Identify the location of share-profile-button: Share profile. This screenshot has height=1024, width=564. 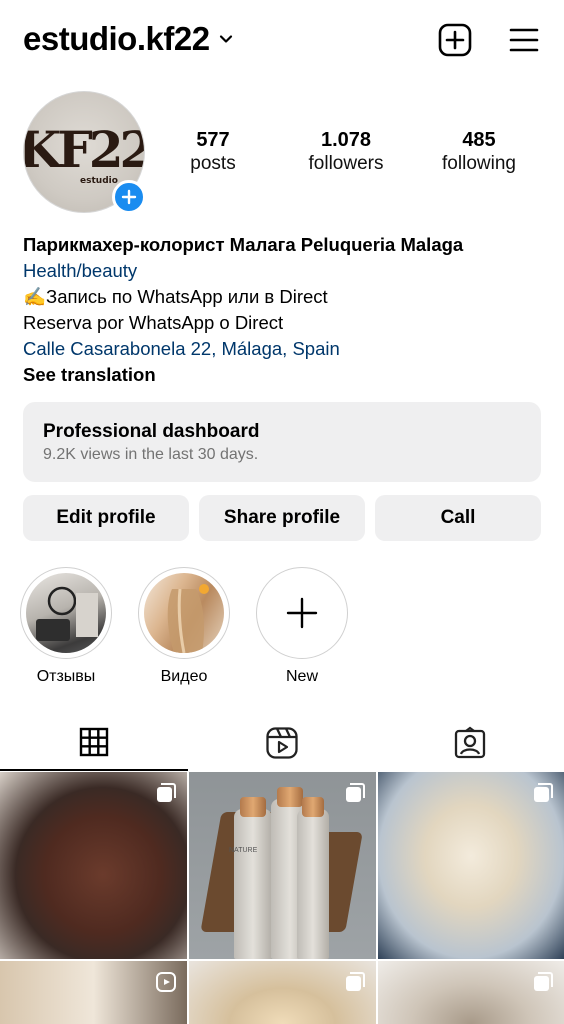
(282, 518).